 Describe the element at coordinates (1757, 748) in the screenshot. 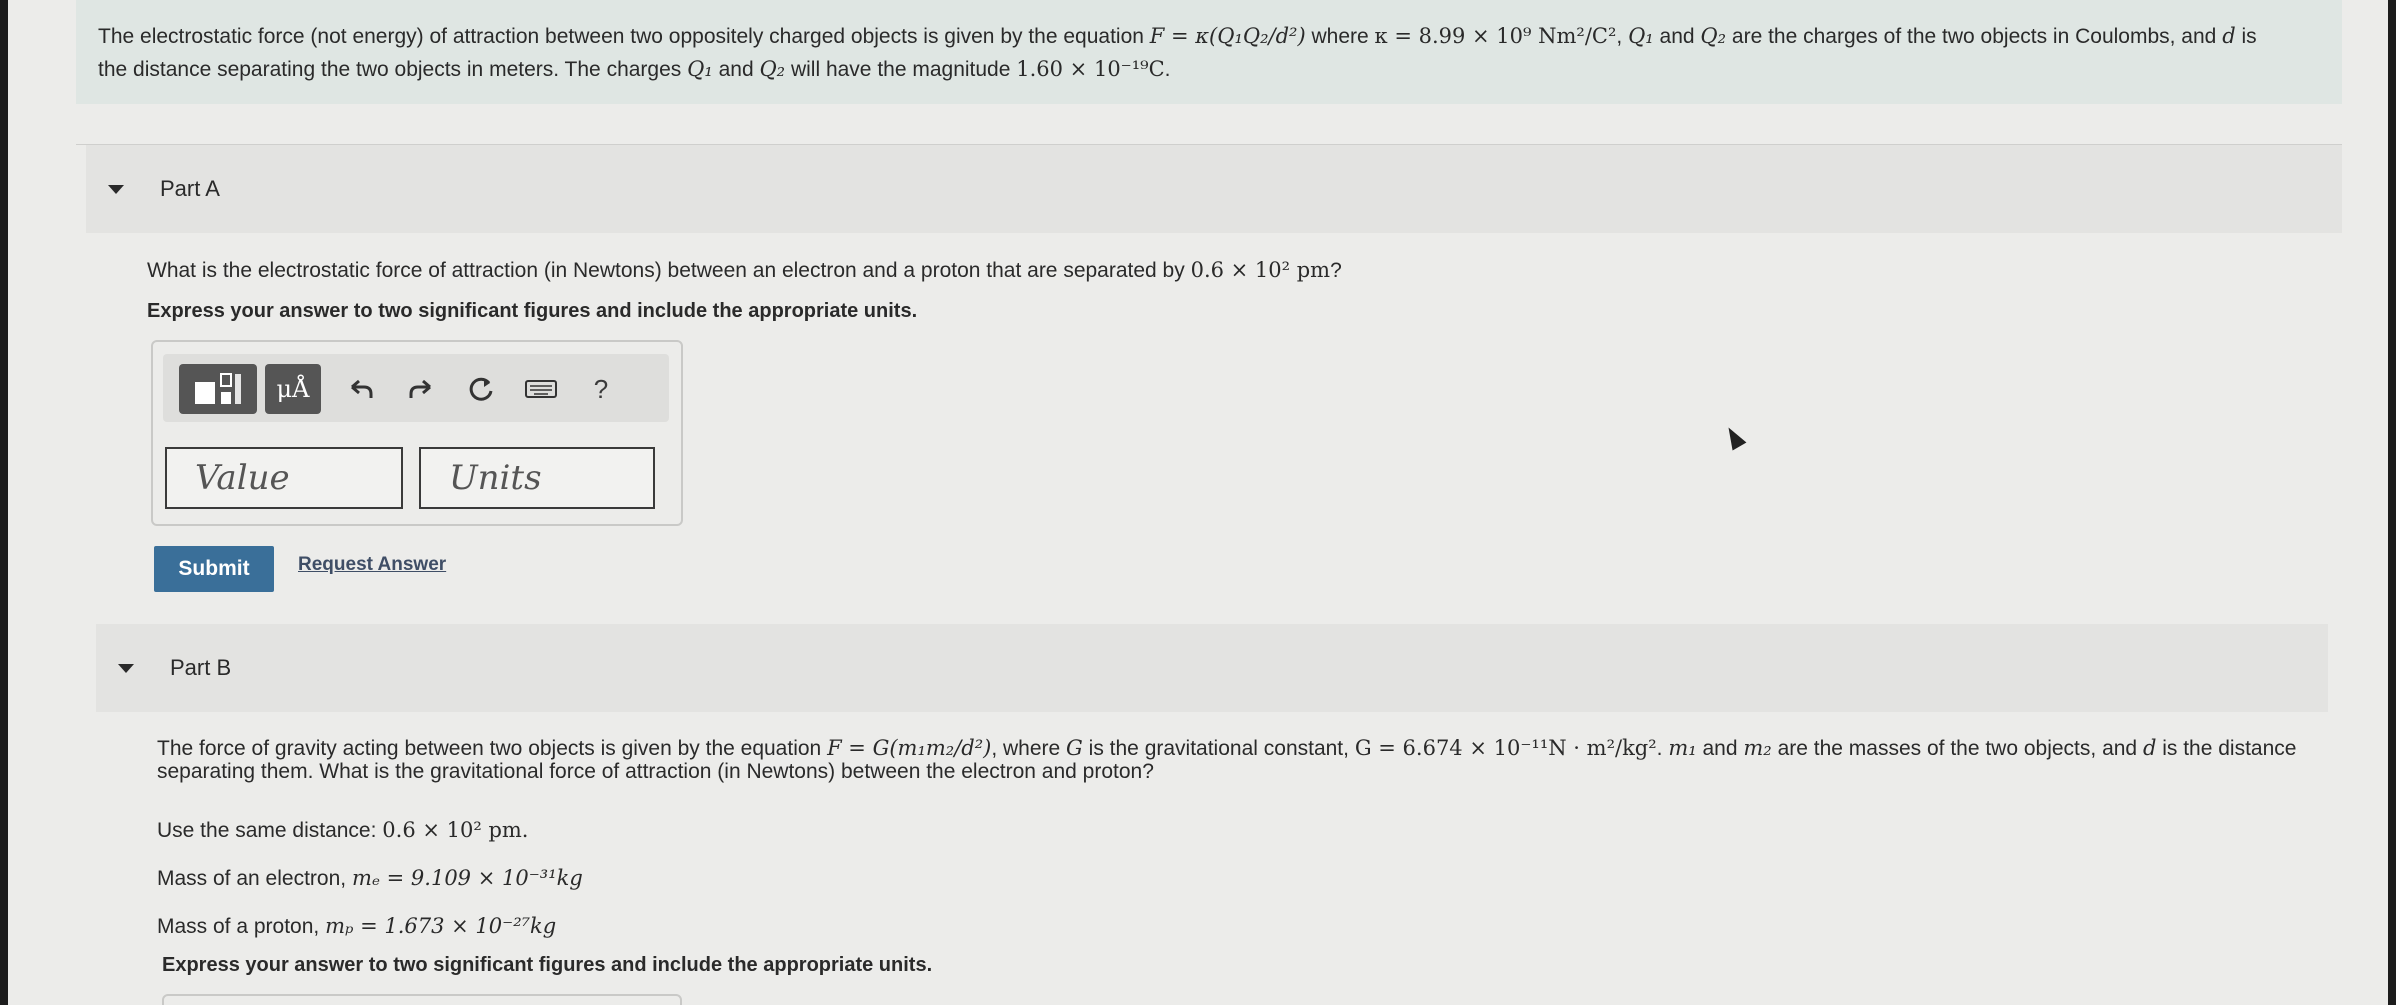

I see `symbol-m2: m₂` at that location.